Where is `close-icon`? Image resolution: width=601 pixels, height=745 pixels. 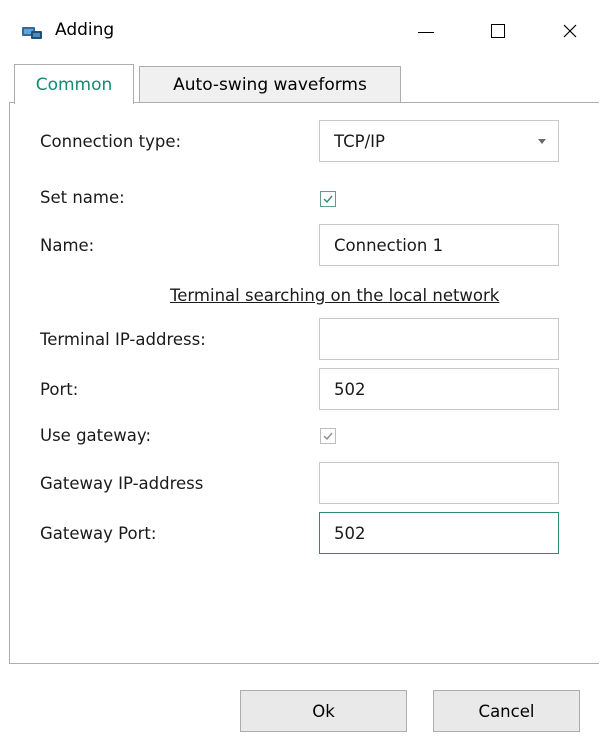 close-icon is located at coordinates (570, 31).